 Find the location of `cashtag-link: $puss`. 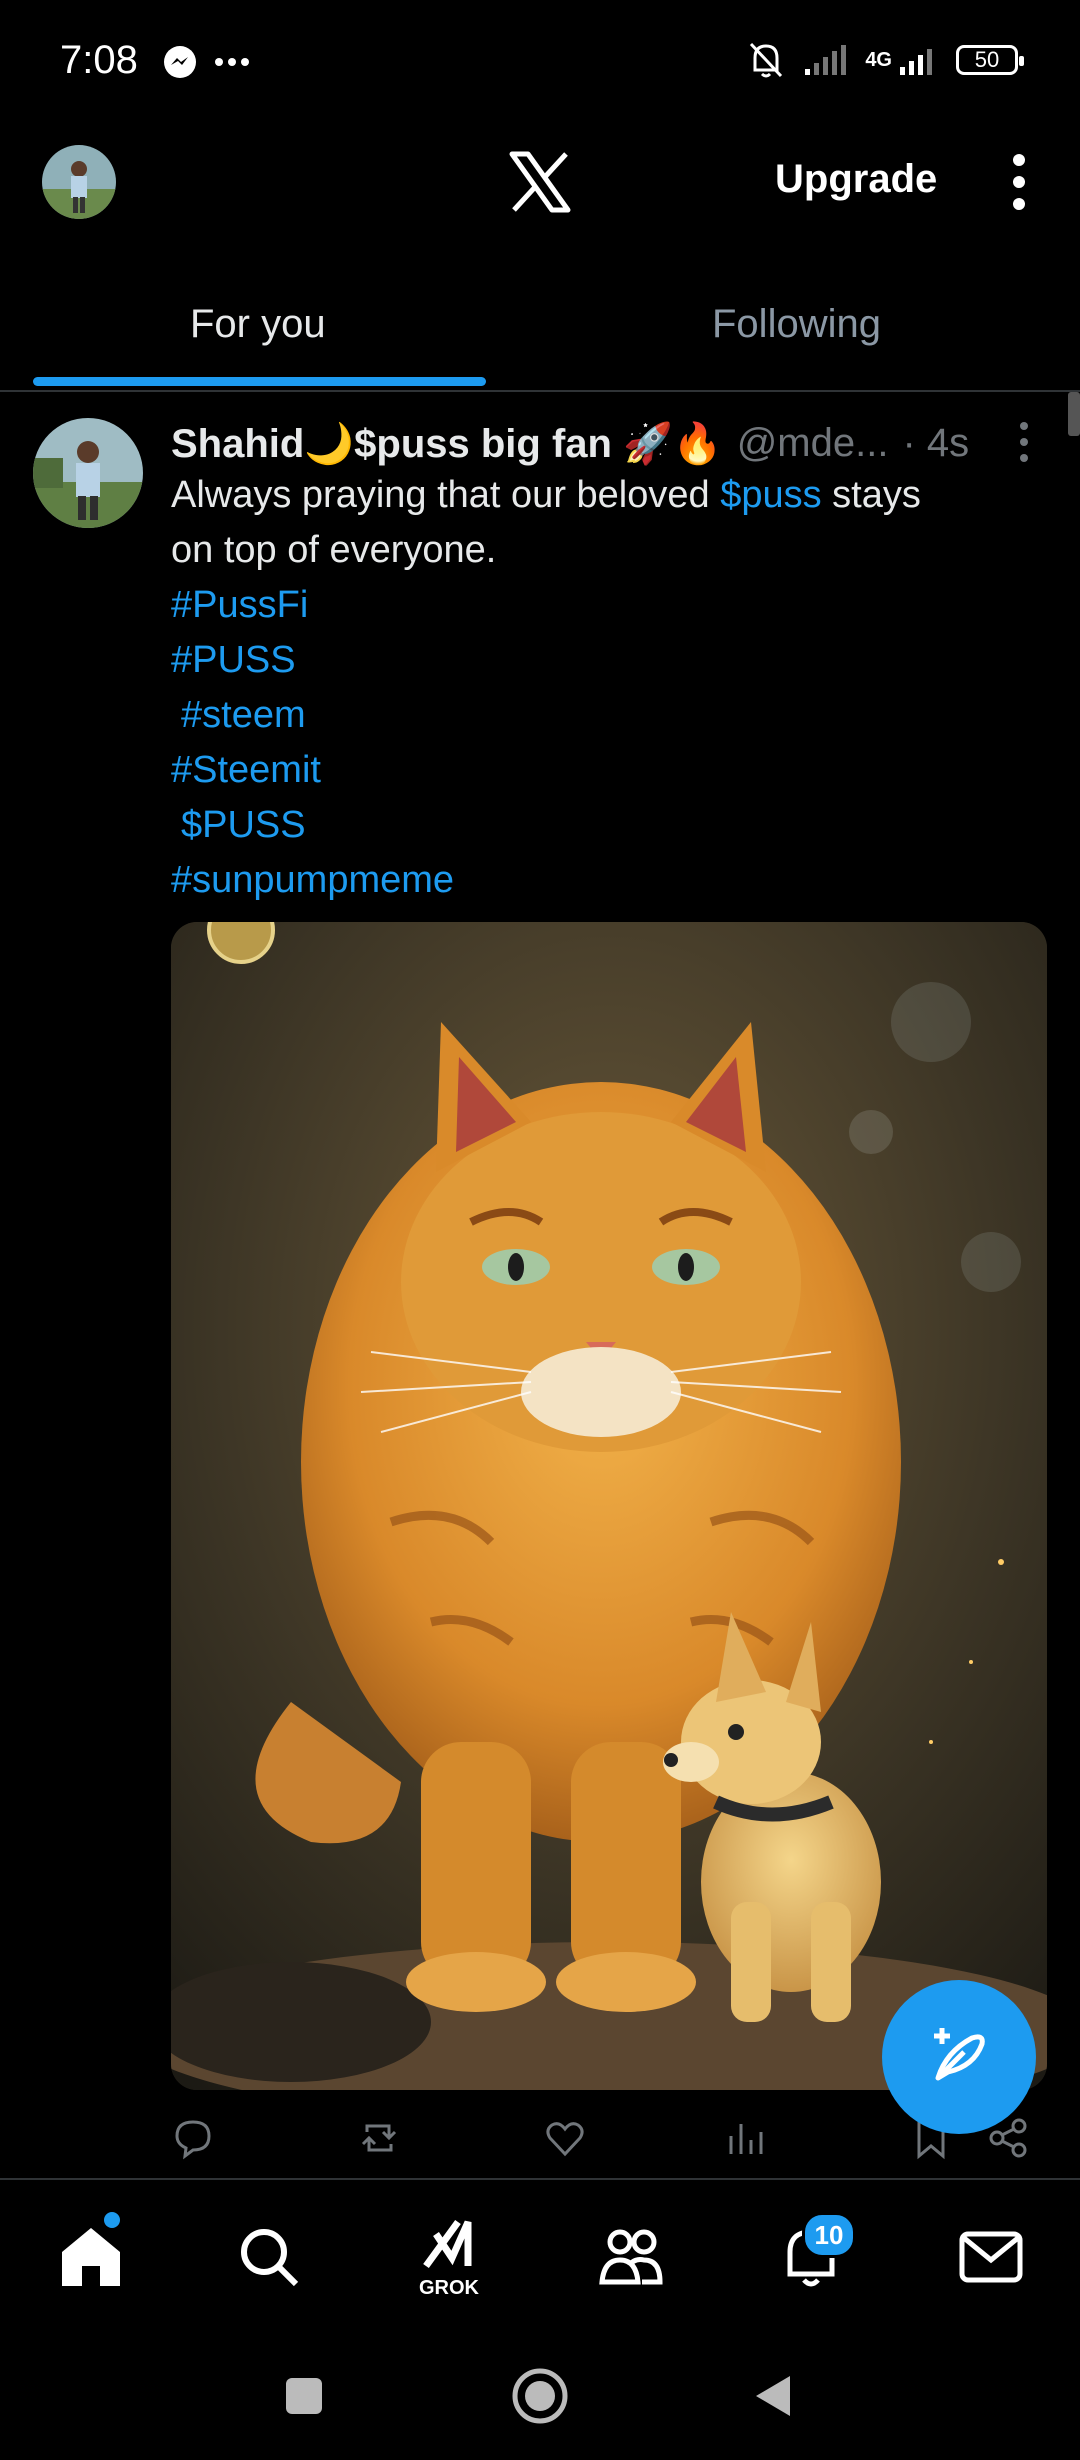

cashtag-link: $puss is located at coordinates (770, 495).